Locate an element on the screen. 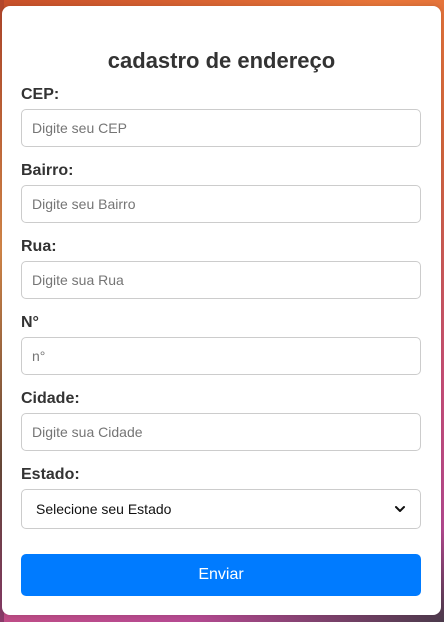  rua-input is located at coordinates (221, 280).